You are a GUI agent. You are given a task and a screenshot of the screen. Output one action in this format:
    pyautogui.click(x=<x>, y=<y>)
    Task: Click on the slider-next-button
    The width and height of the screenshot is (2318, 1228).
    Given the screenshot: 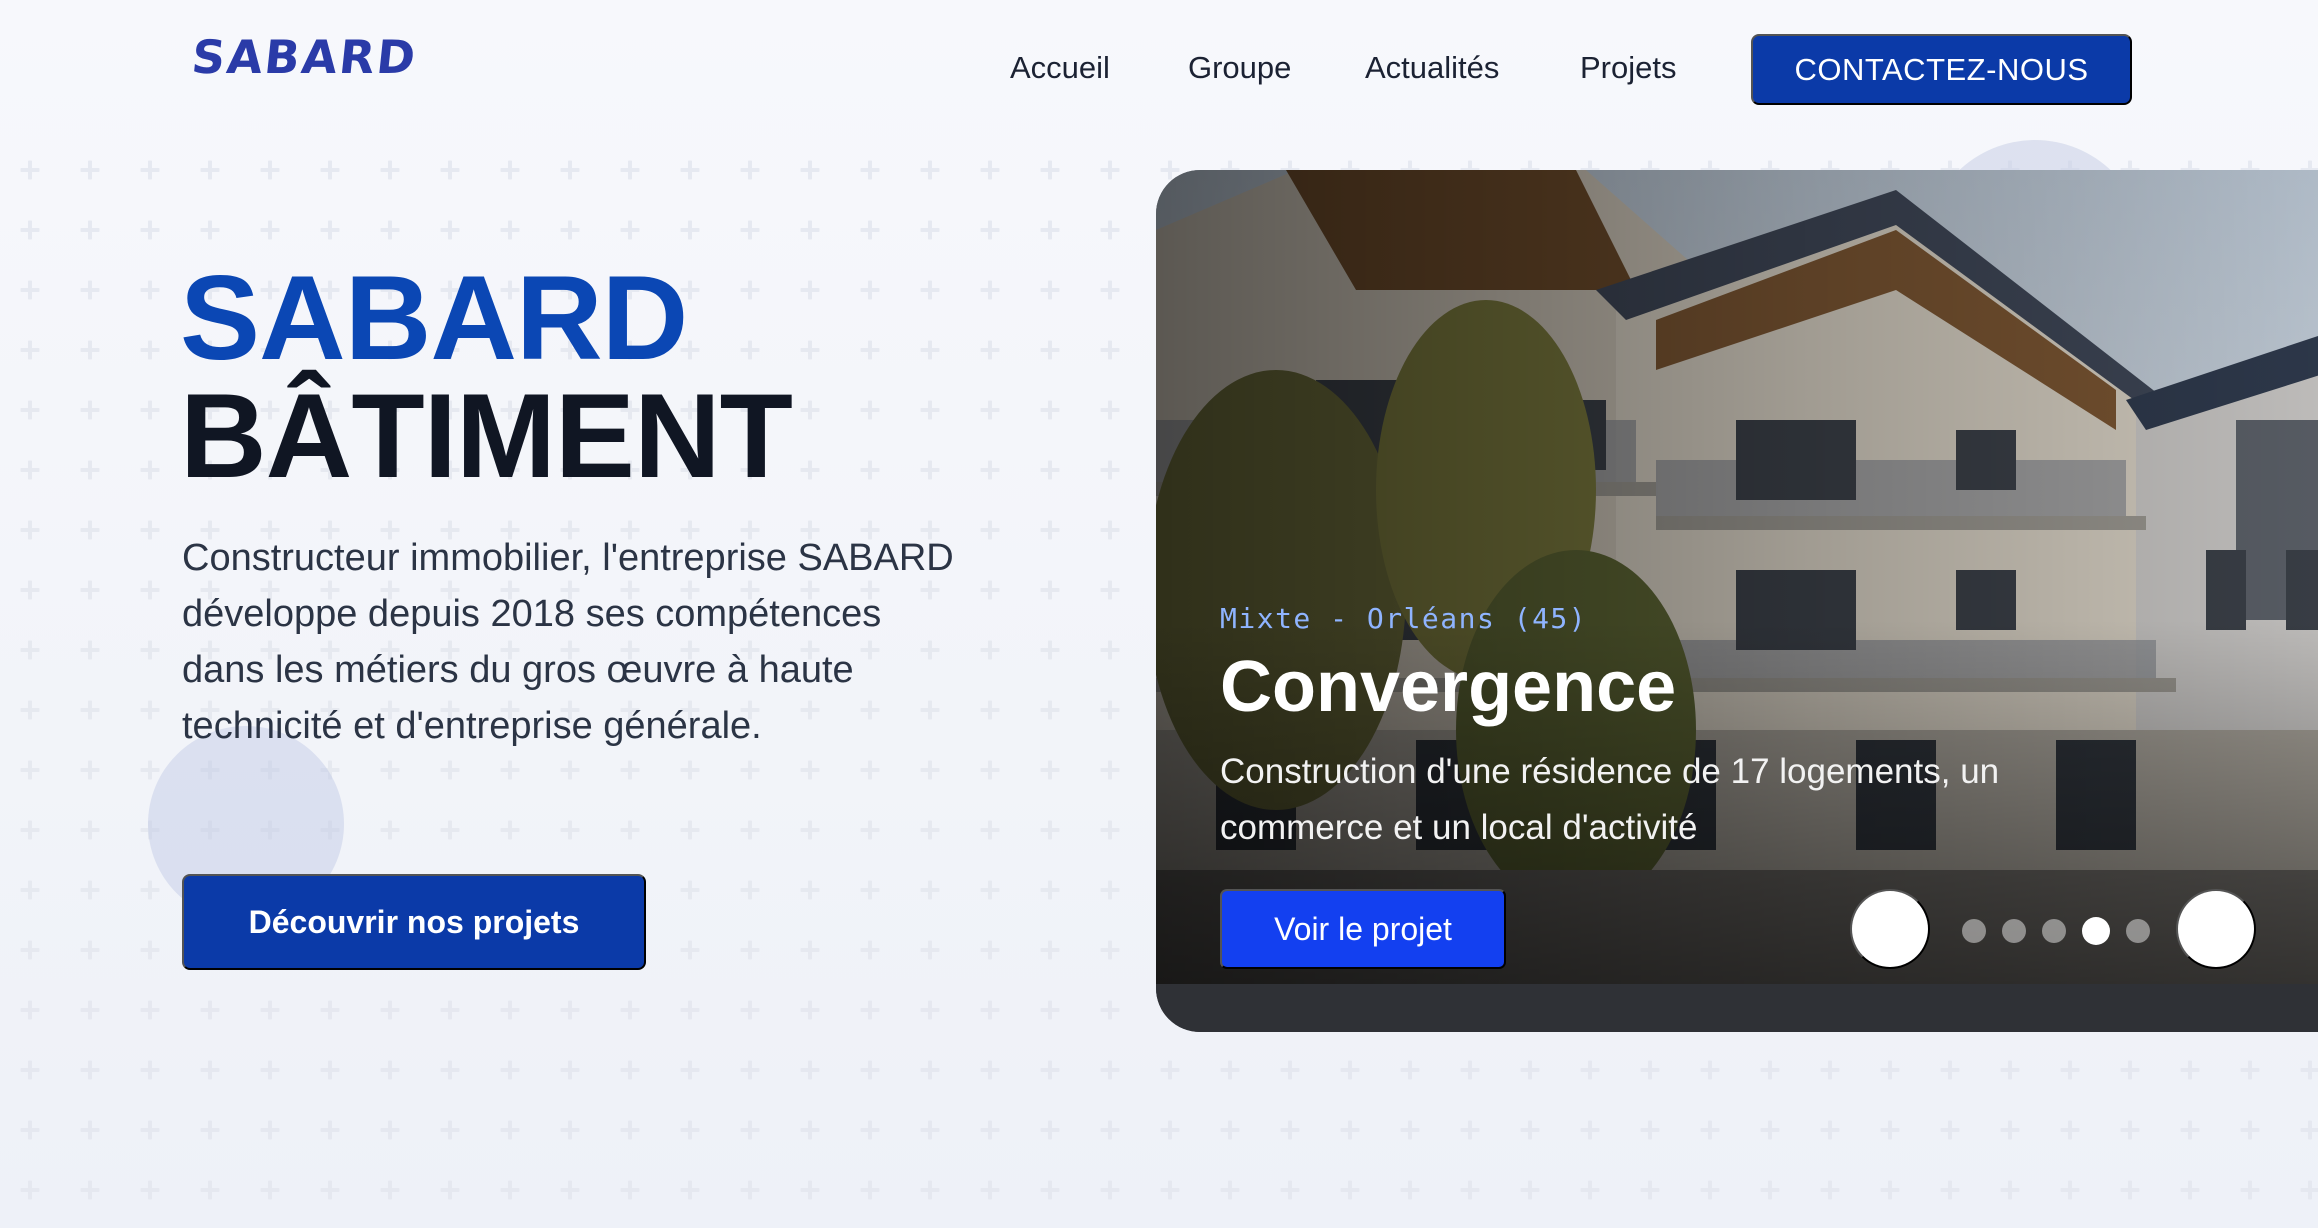 What is the action you would take?
    pyautogui.click(x=2216, y=929)
    